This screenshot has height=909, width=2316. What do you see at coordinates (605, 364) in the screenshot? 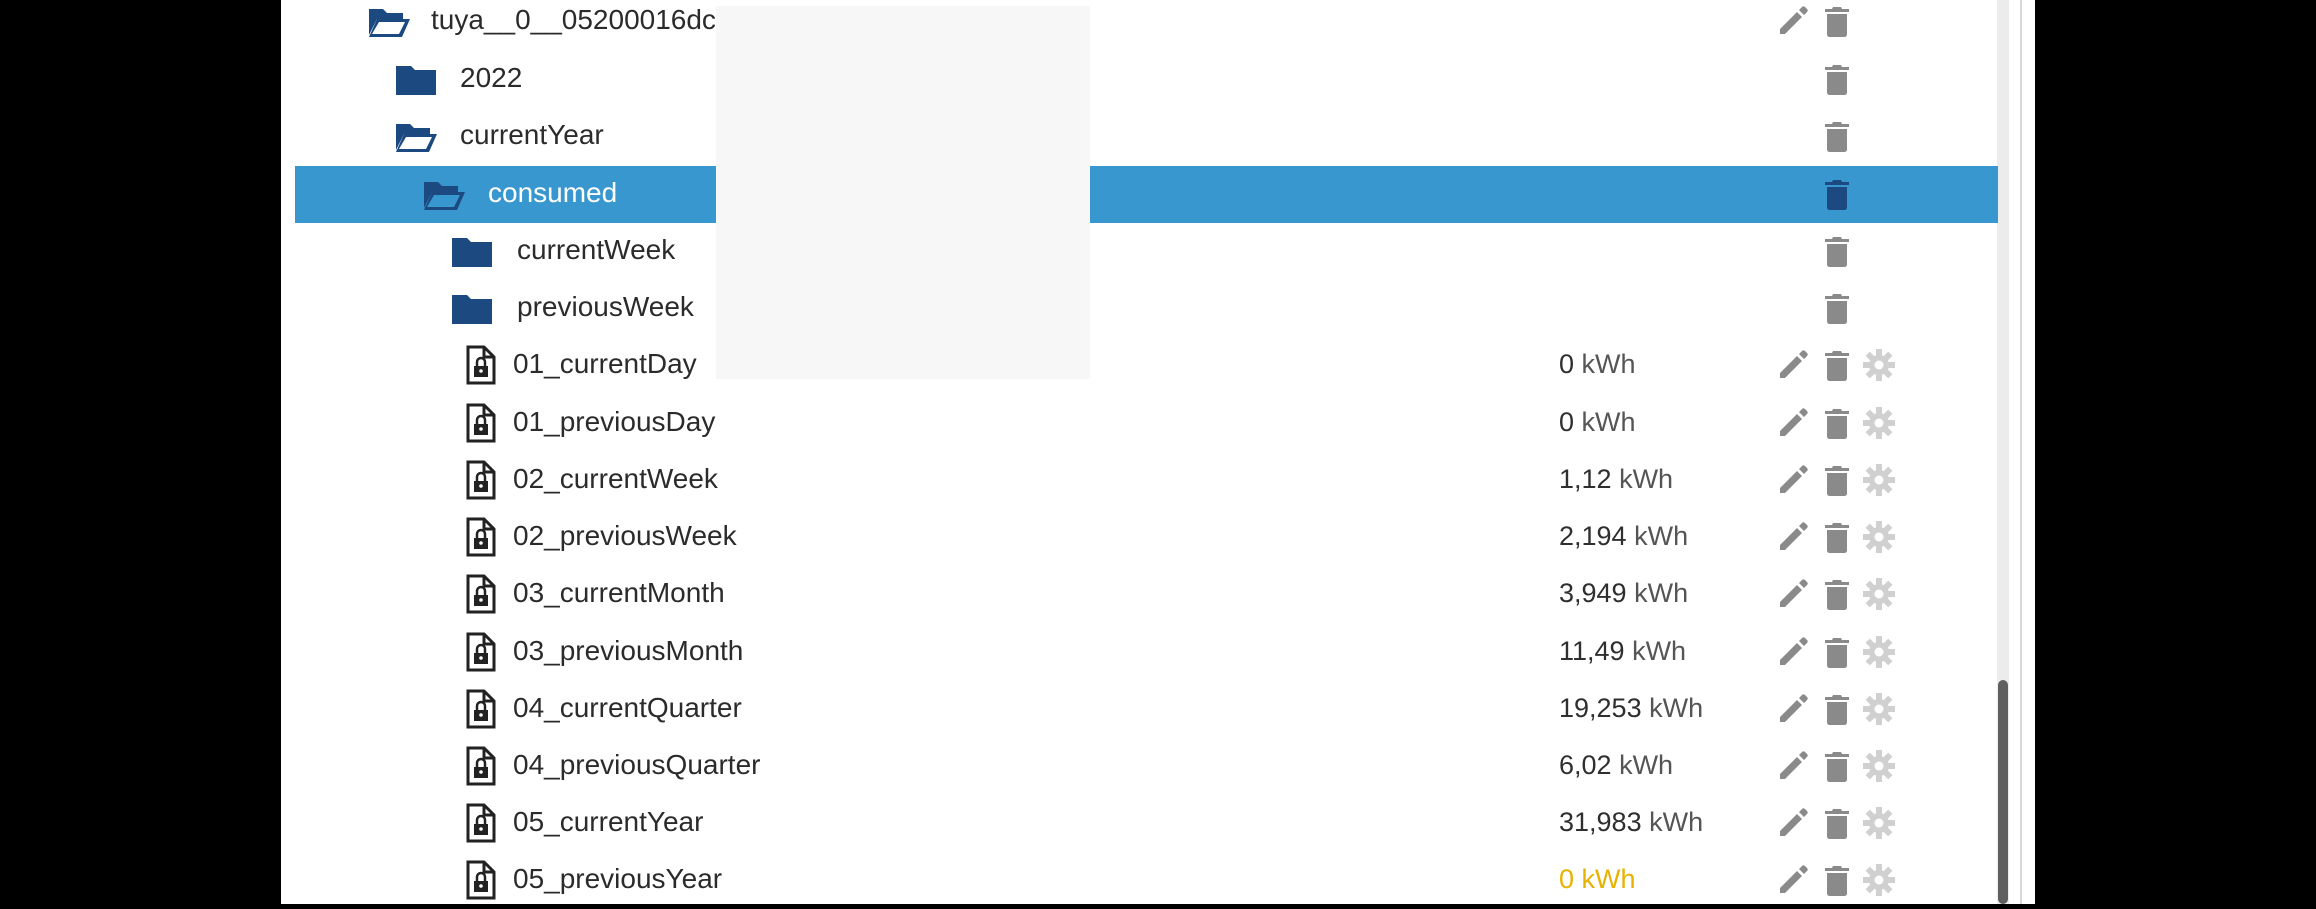
I see `tree-row-label: 01_currentDay` at bounding box center [605, 364].